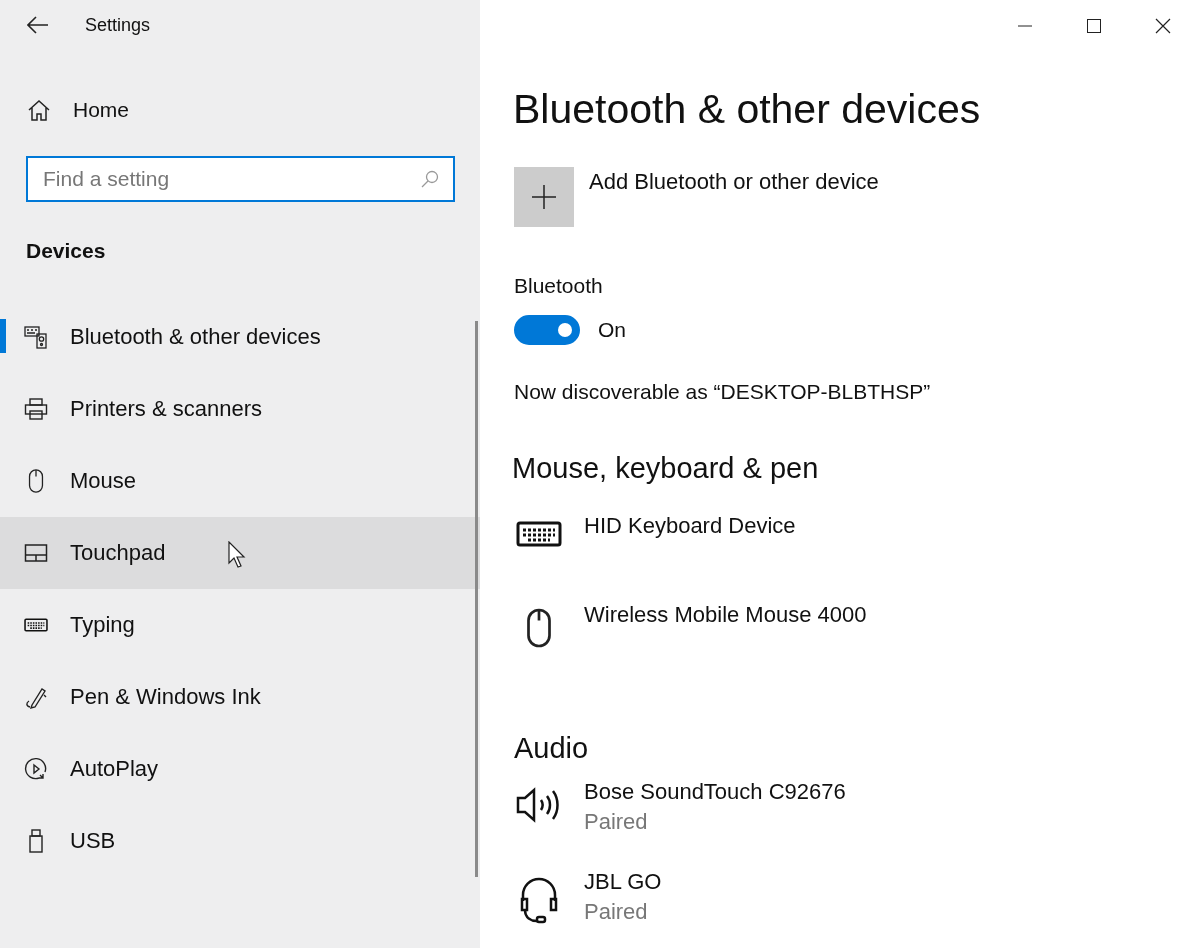 The image size is (1200, 948). I want to click on maximize-icon, so click(1094, 26).